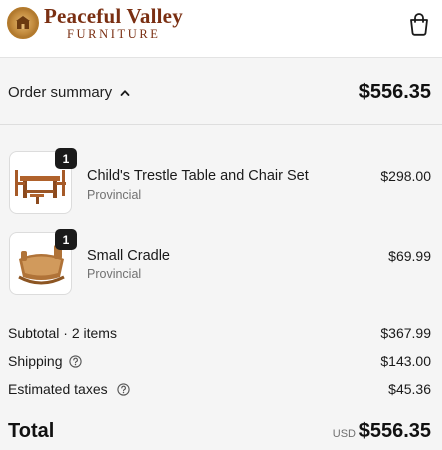  I want to click on taxes-row: Estimated taxes $45.36, so click(221, 392).